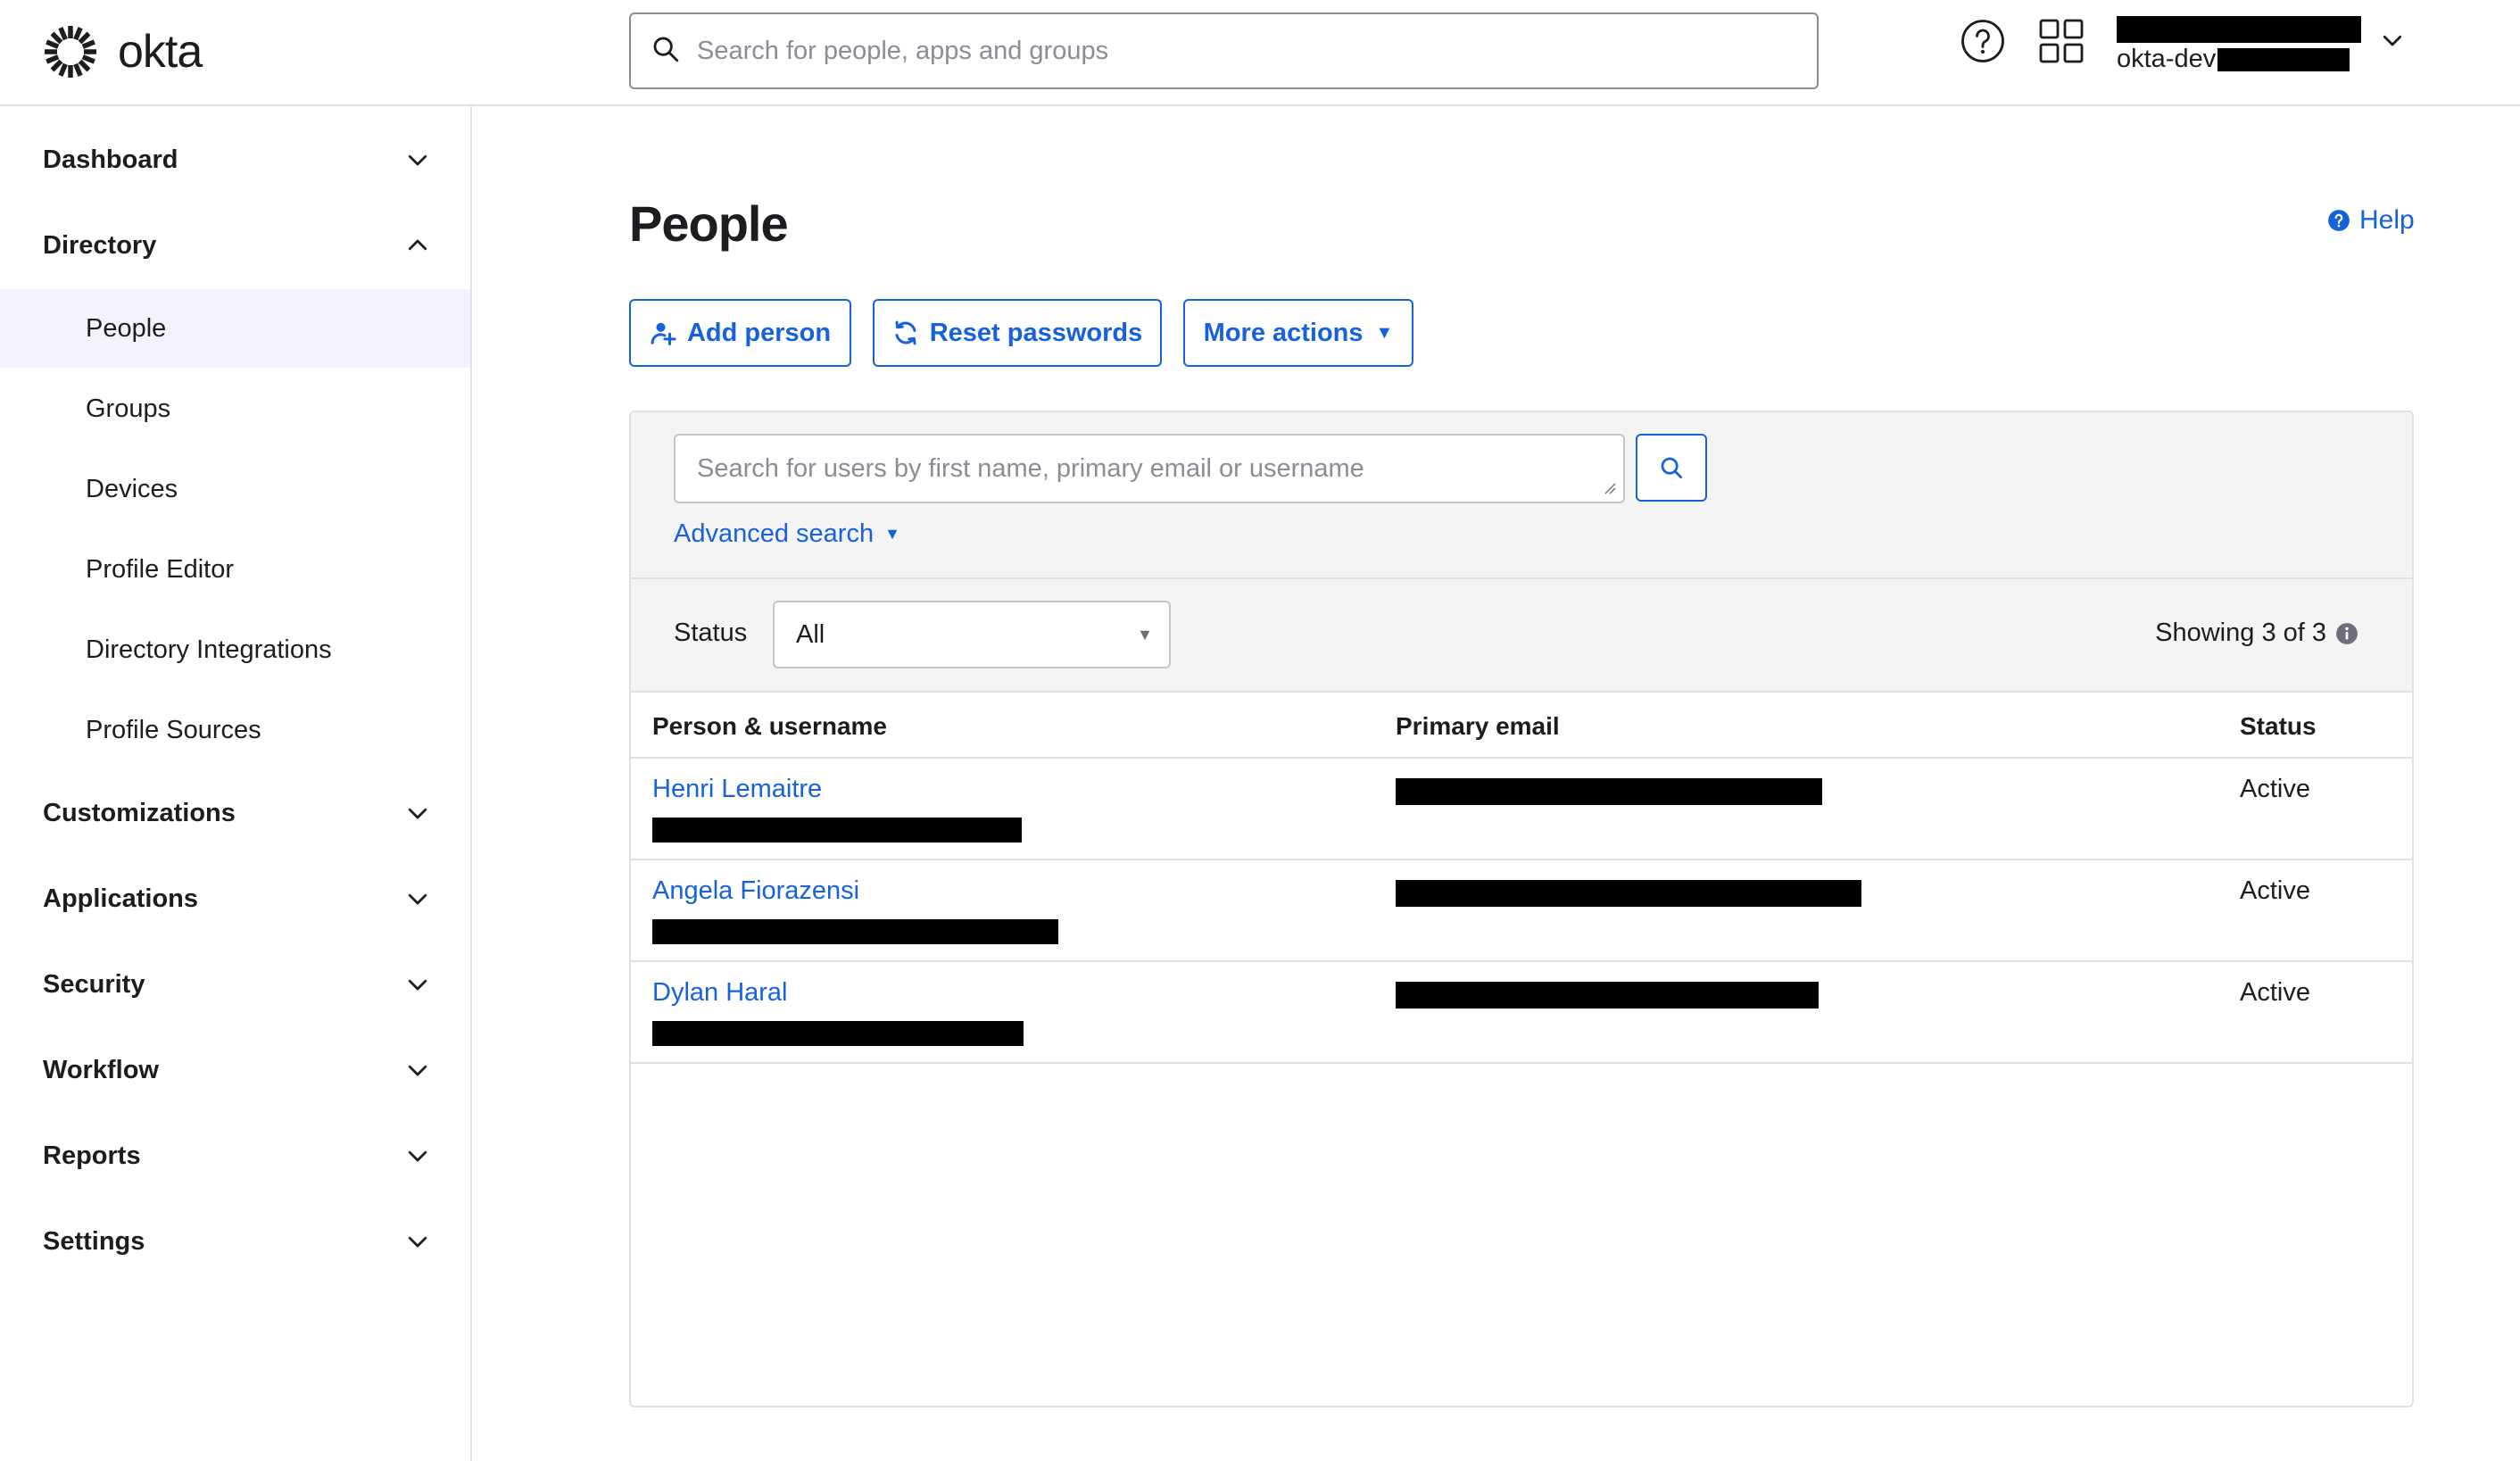  What do you see at coordinates (1283, 333) in the screenshot?
I see `more-actions-label: More actions` at bounding box center [1283, 333].